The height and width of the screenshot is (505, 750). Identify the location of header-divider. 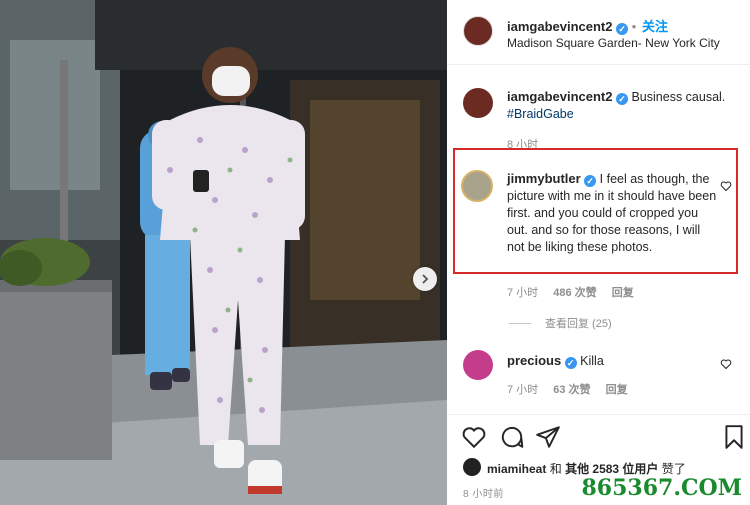
(598, 64).